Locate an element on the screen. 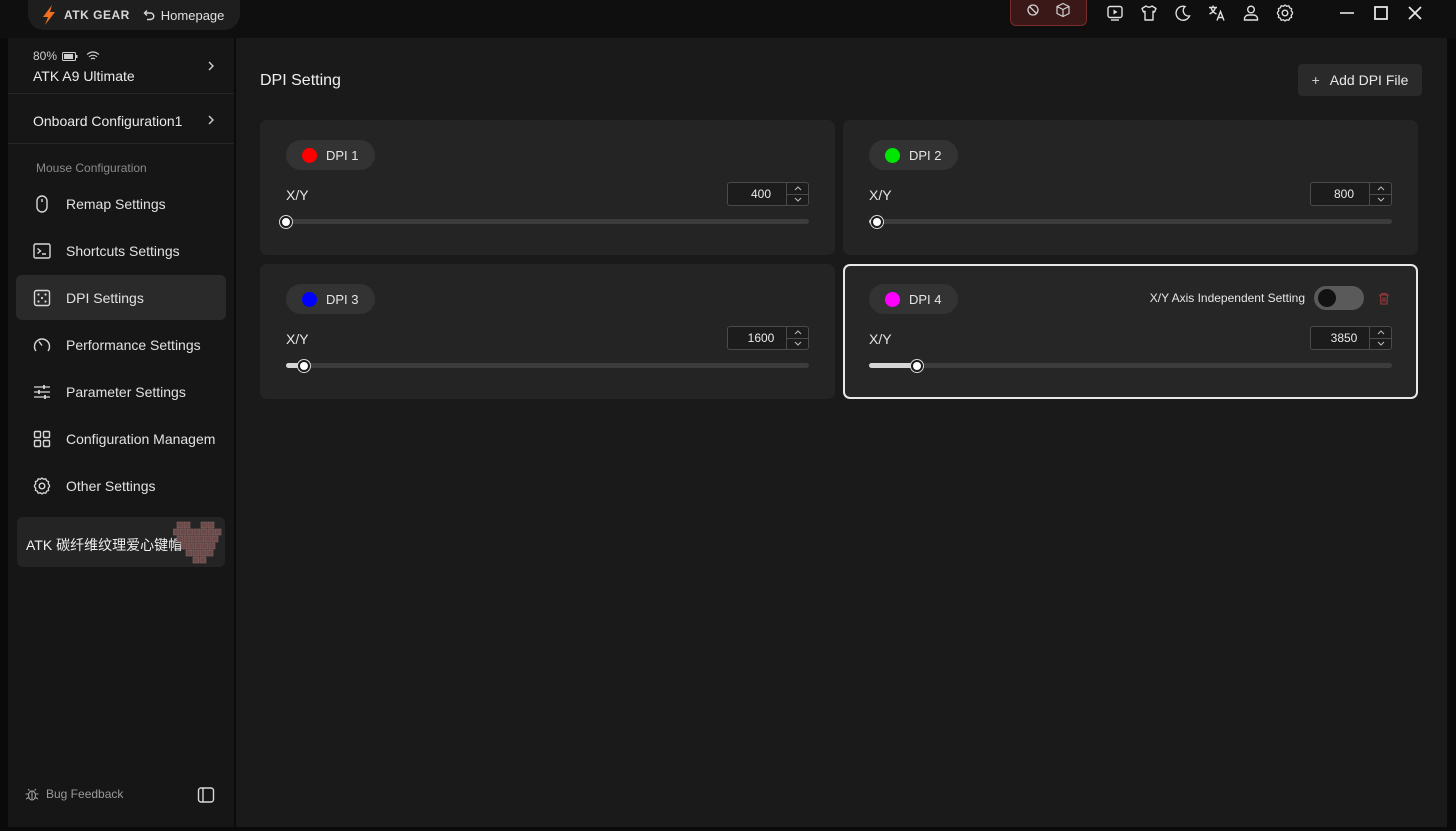 The image size is (1456, 831). title-bar: ATK GEAR Homepage is located at coordinates (728, 19).